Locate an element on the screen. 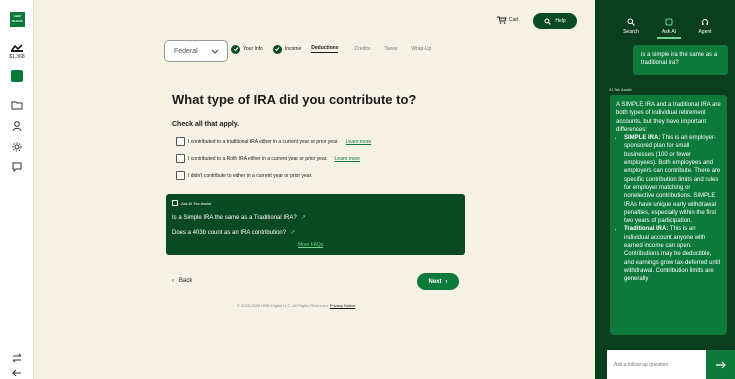  chevron-down-icon is located at coordinates (215, 51).